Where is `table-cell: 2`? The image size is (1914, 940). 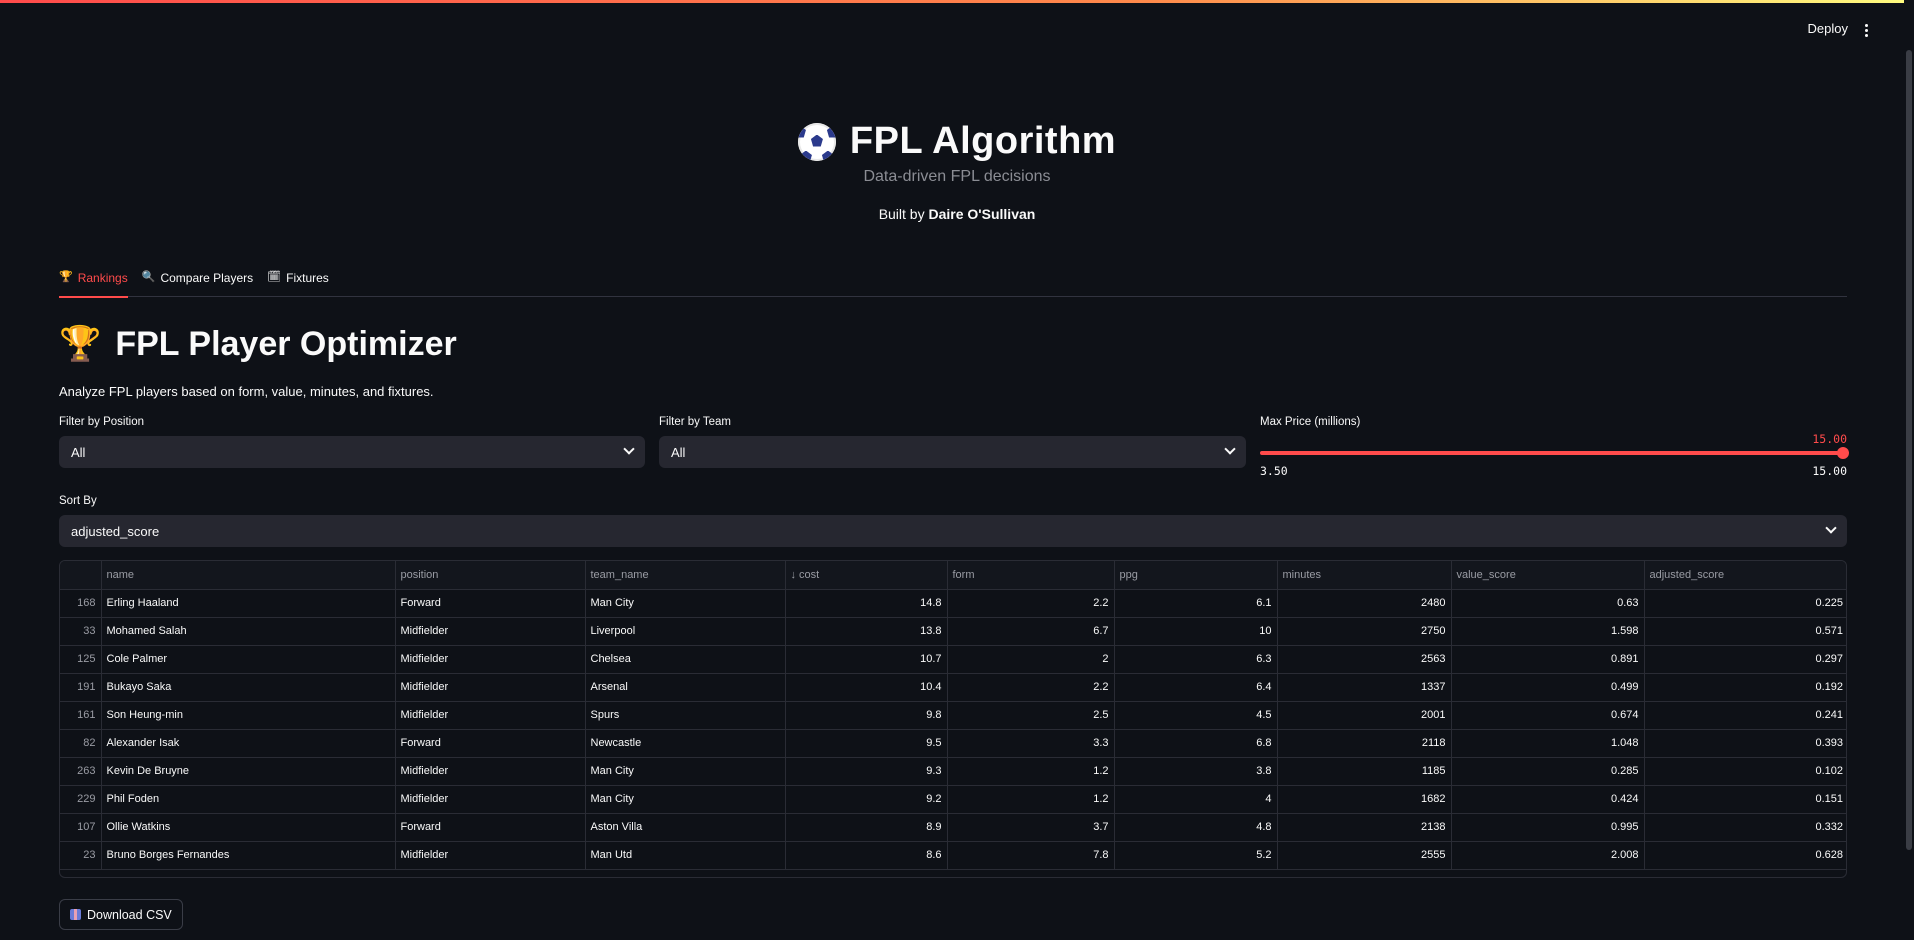 table-cell: 2 is located at coordinates (1031, 659).